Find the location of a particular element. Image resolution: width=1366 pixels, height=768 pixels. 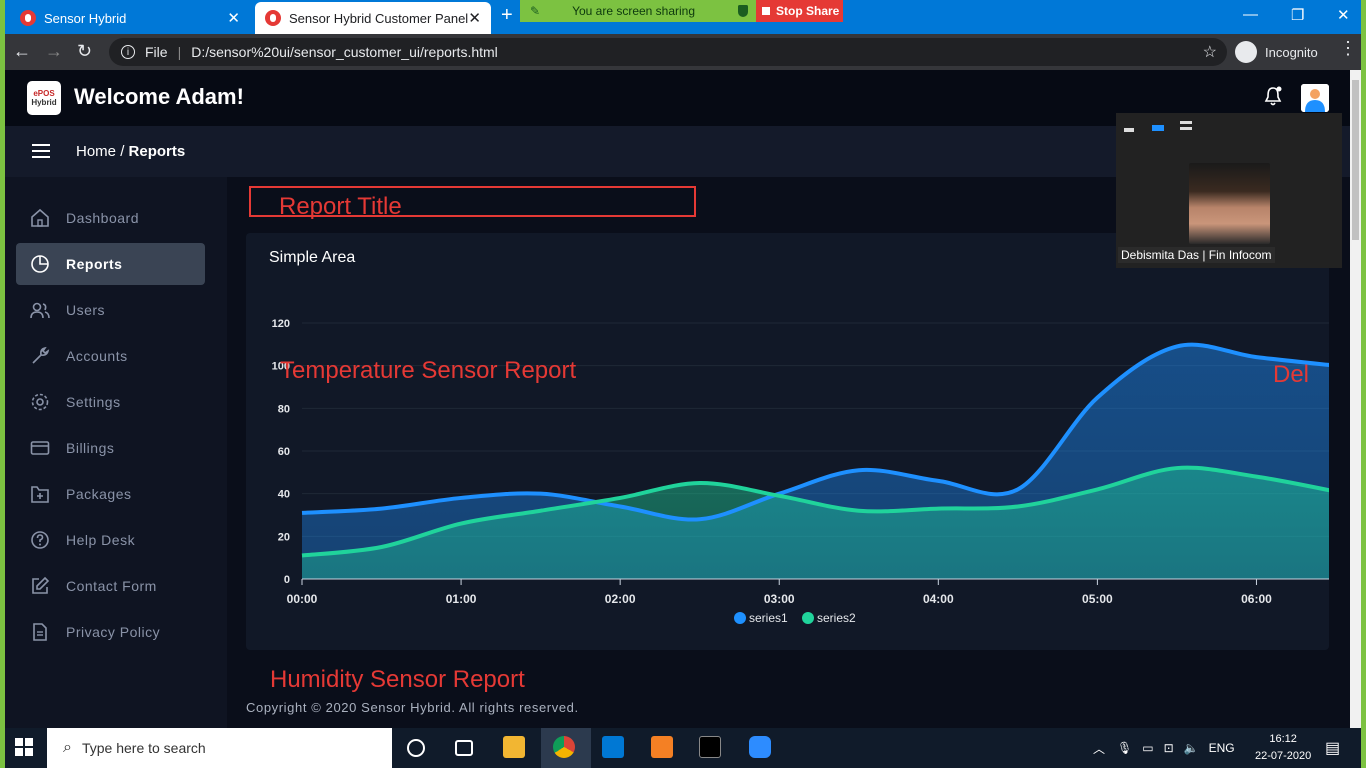

sidebar-item-reports: Reports is located at coordinates (110, 264).